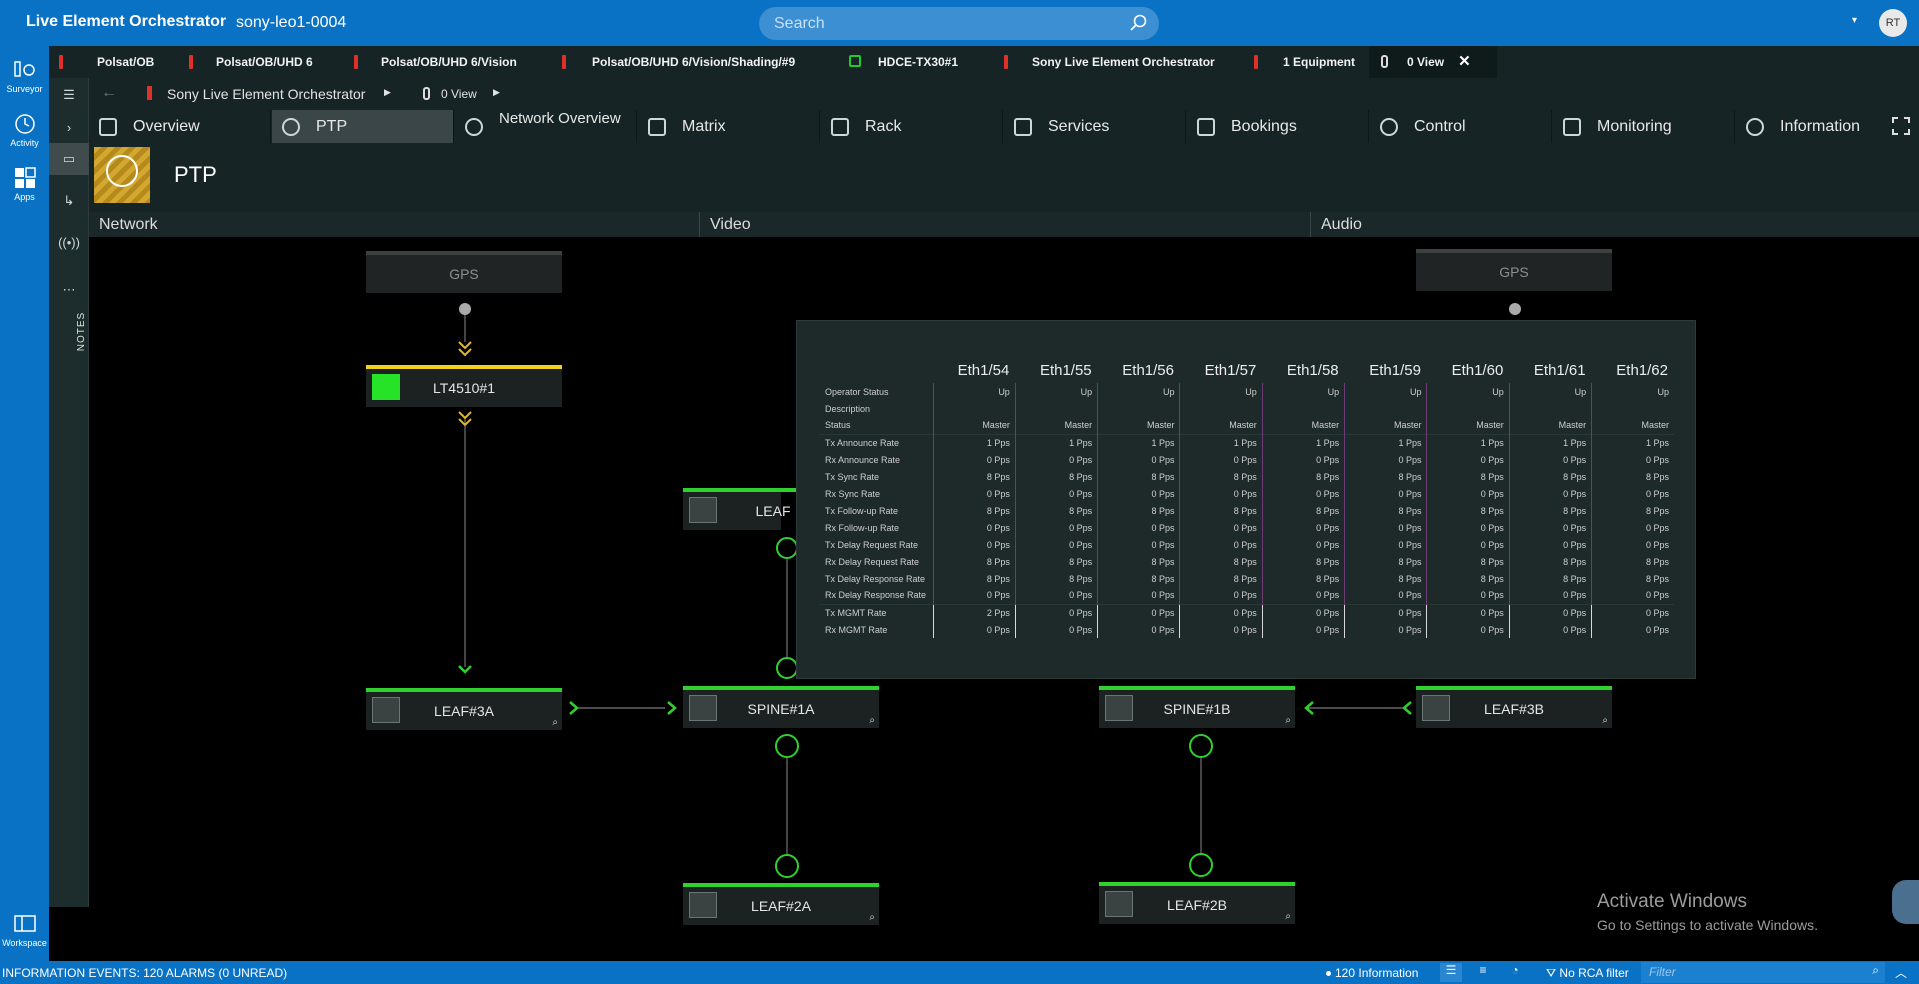 The width and height of the screenshot is (1919, 984). I want to click on nav-services: Services, so click(1095, 126).